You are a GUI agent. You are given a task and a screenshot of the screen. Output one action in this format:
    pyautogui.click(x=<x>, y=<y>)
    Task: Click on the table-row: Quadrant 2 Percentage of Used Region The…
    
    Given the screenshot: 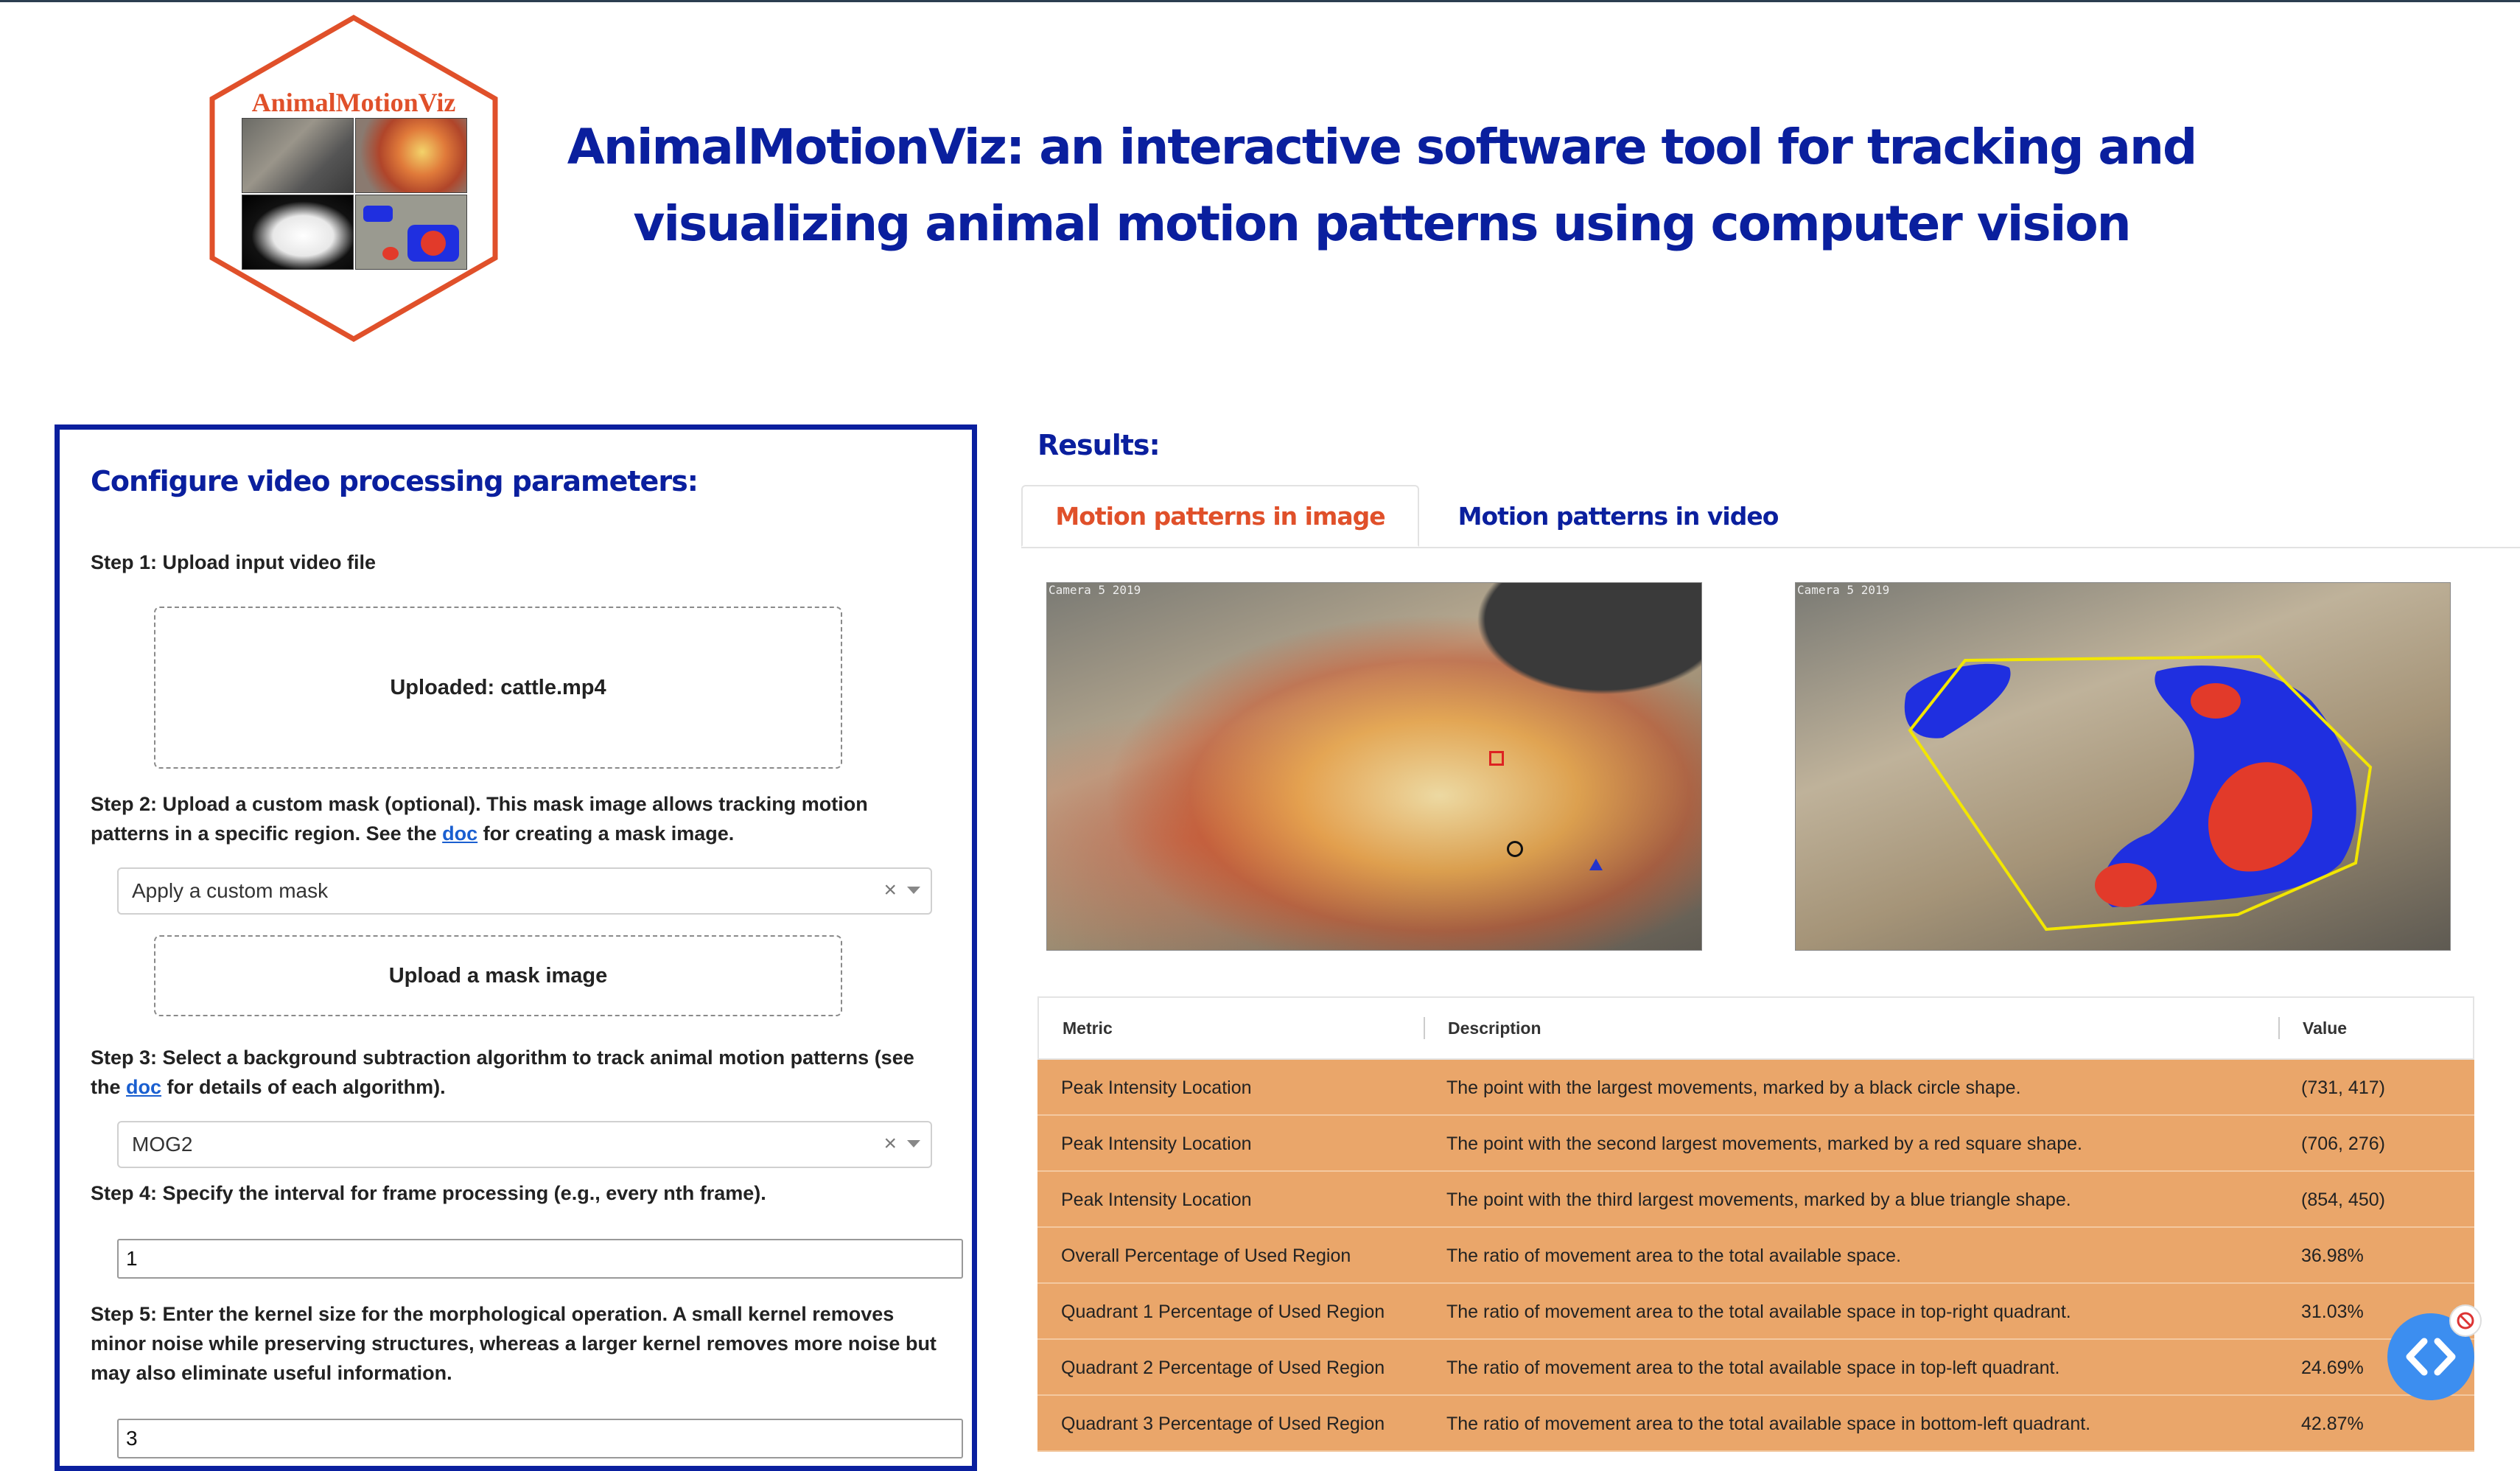 What is the action you would take?
    pyautogui.click(x=1755, y=1368)
    